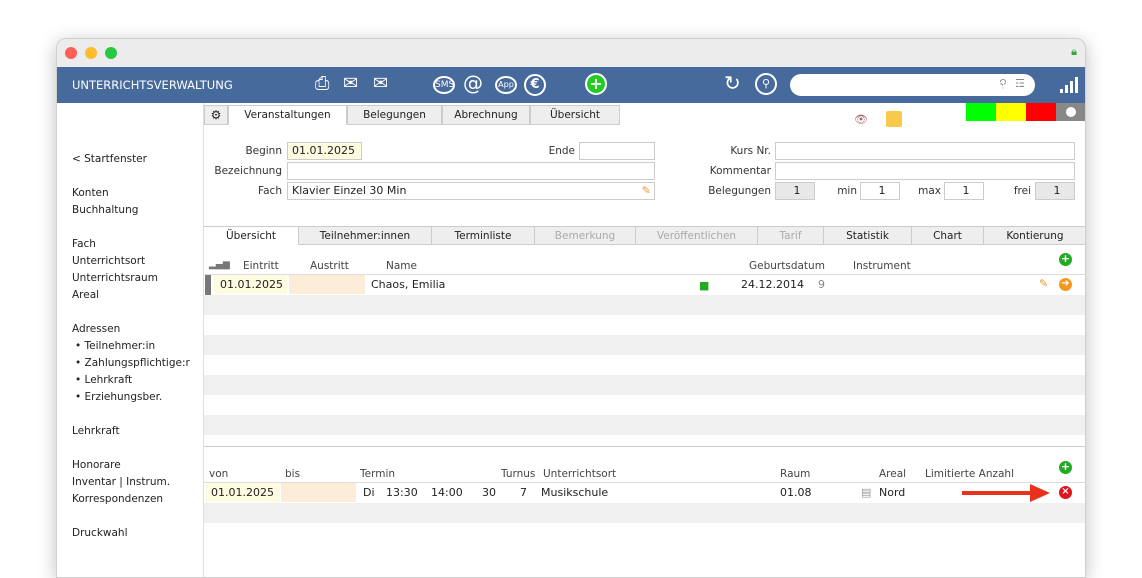  I want to click on zoom-window-button, so click(111, 53).